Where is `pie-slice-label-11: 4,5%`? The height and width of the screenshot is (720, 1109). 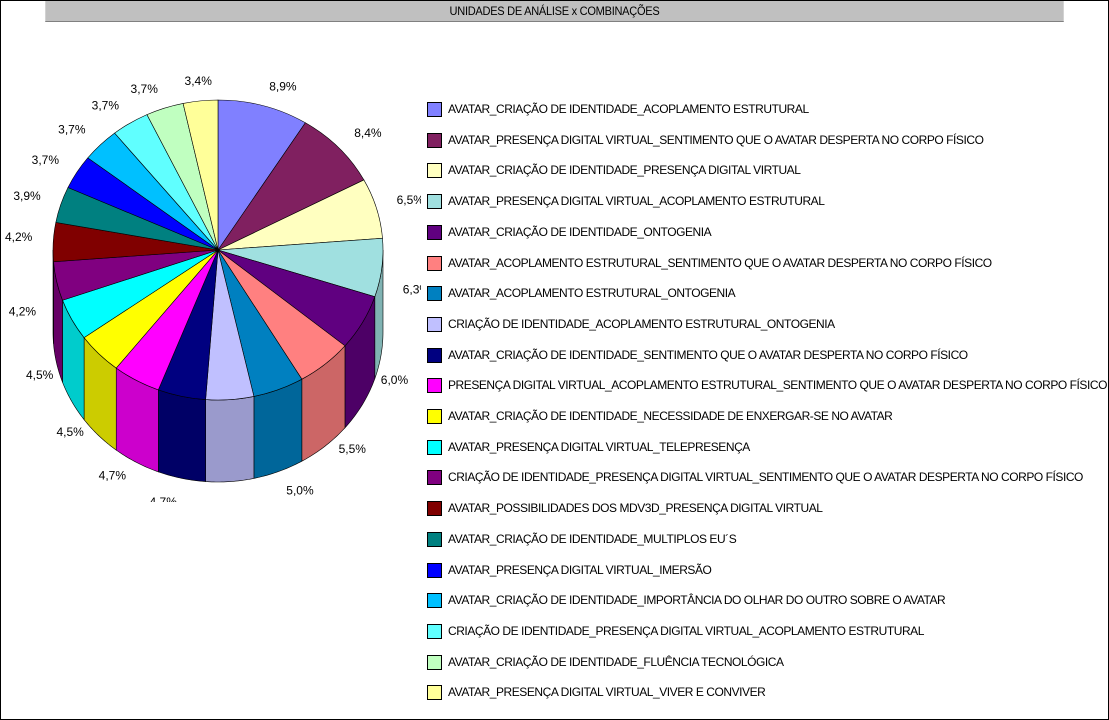 pie-slice-label-11: 4,5% is located at coordinates (70, 432).